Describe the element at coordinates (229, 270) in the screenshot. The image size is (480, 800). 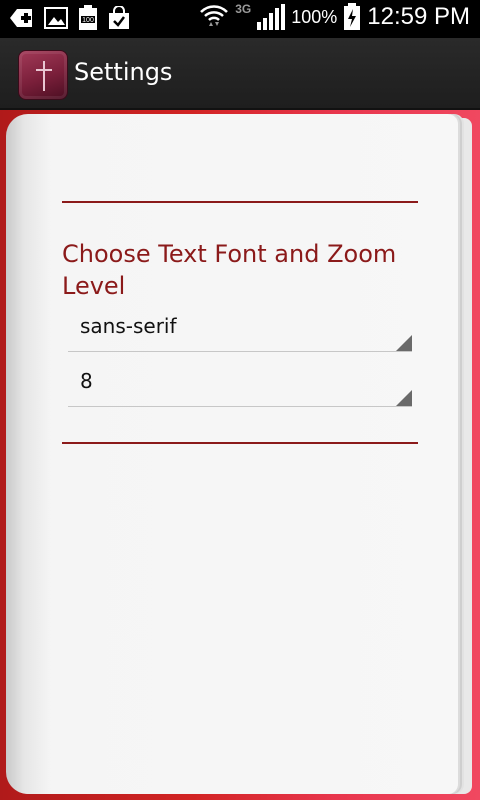
I see `section-title: Choose Text Font and Zoom Level` at that location.